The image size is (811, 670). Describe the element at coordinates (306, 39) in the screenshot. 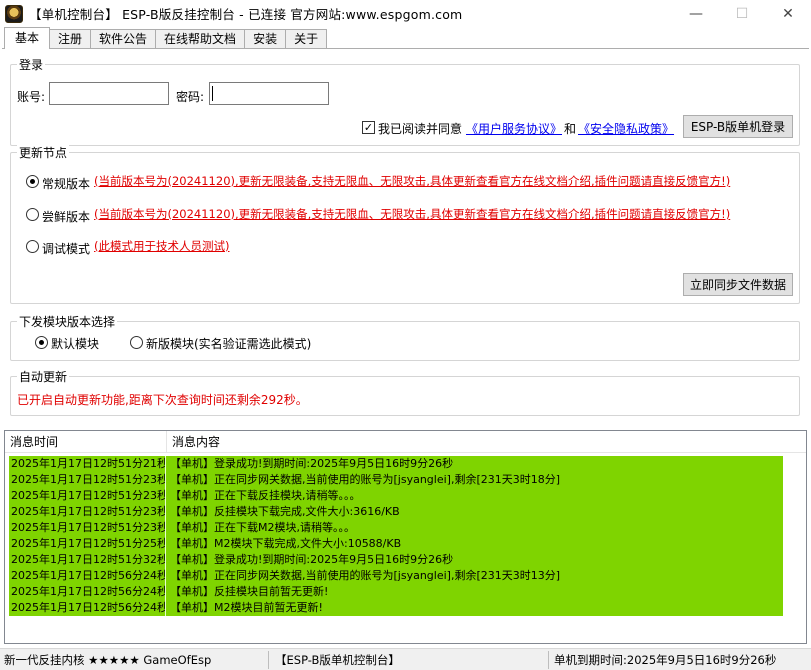

I see `tab-about: 关于` at that location.